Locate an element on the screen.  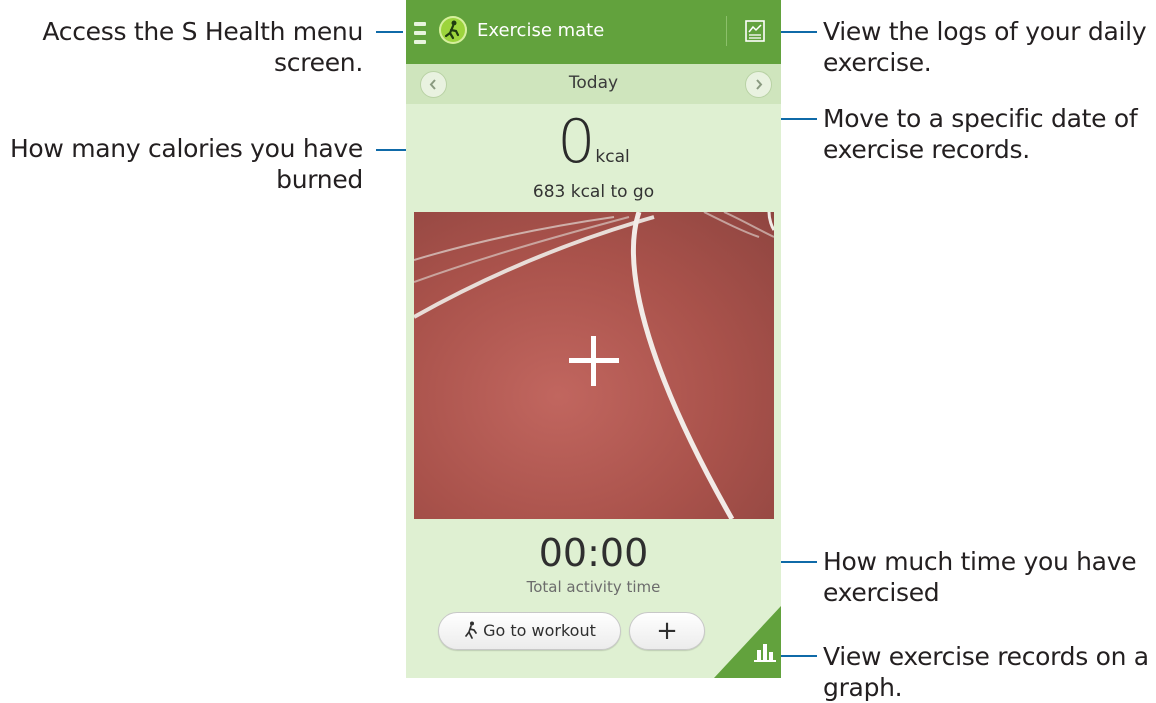
menu-icon is located at coordinates (420, 33).